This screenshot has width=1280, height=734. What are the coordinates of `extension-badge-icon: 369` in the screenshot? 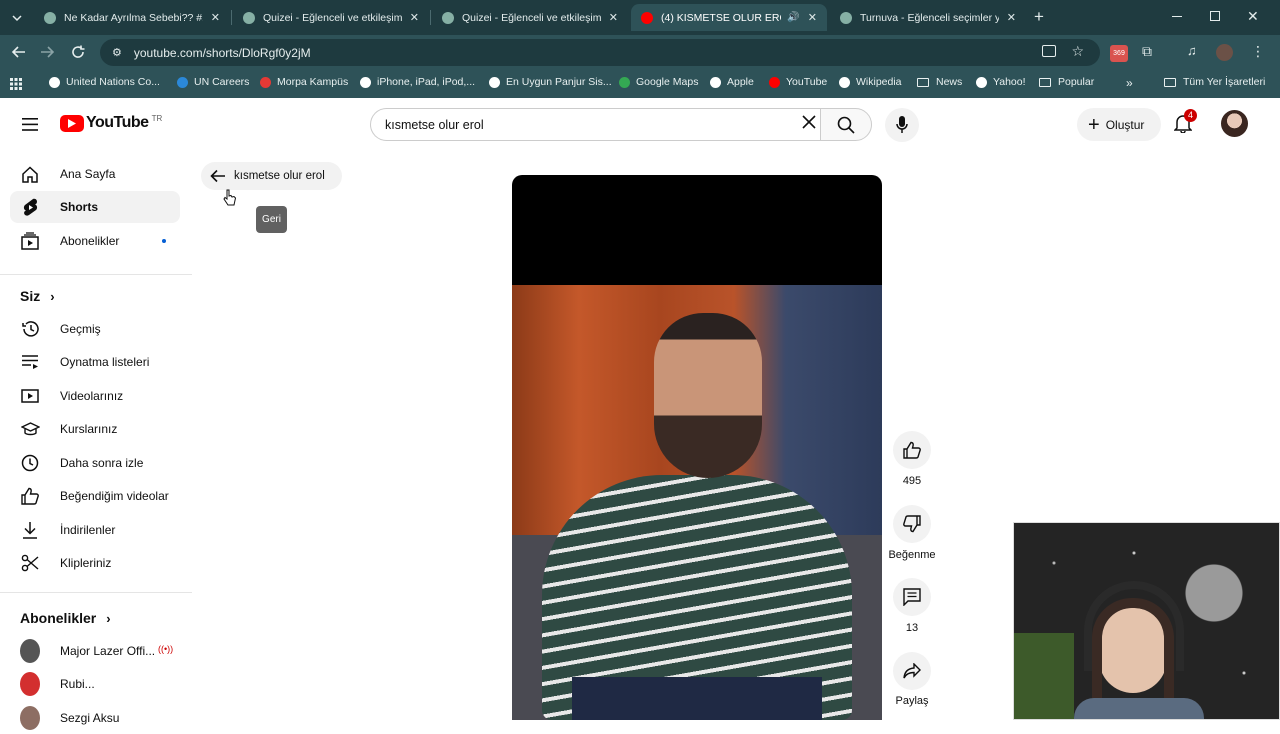 It's located at (1119, 53).